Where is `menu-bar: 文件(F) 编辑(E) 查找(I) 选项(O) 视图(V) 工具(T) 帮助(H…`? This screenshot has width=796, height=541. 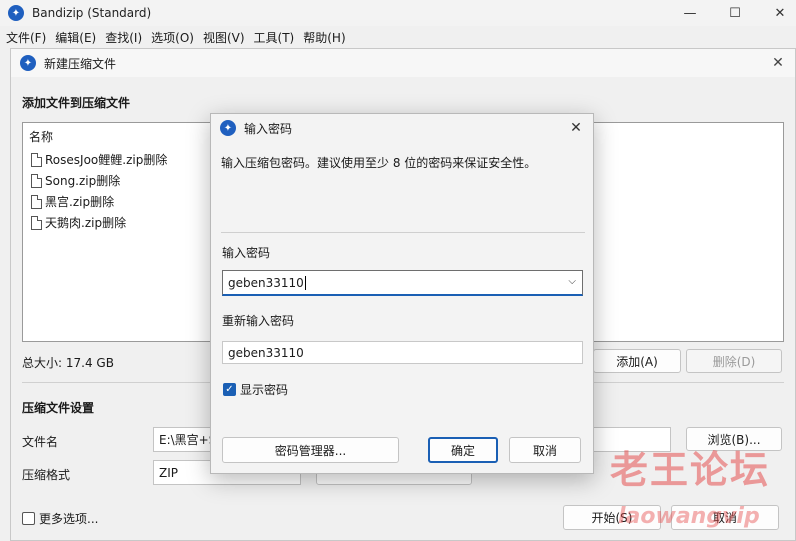 menu-bar: 文件(F) 编辑(E) 查找(I) 选项(O) 视图(V) 工具(T) 帮助(H… is located at coordinates (398, 37).